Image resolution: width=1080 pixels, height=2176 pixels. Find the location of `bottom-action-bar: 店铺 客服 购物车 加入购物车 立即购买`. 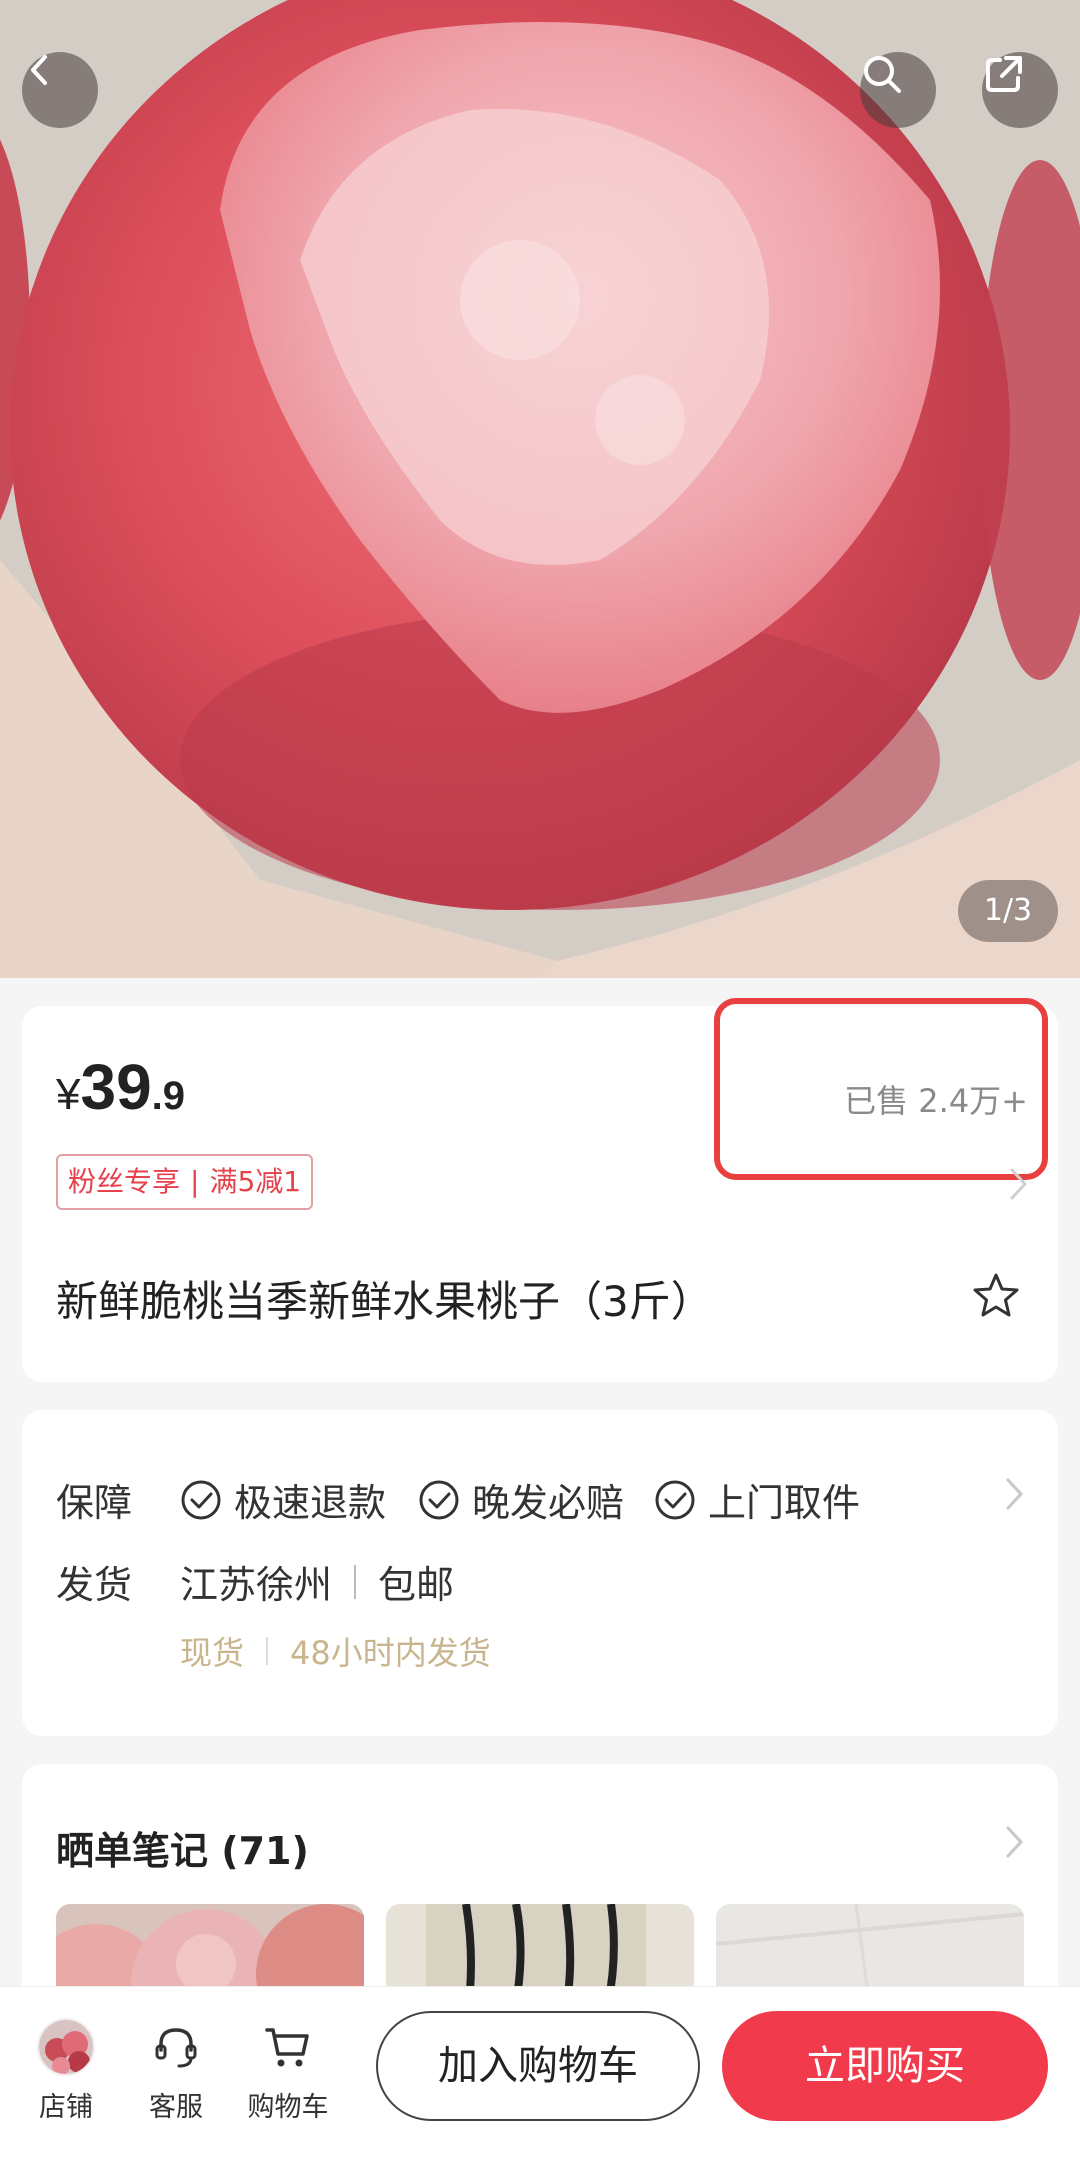

bottom-action-bar: 店铺 客服 购物车 加入购物车 立即购买 is located at coordinates (540, 2081).